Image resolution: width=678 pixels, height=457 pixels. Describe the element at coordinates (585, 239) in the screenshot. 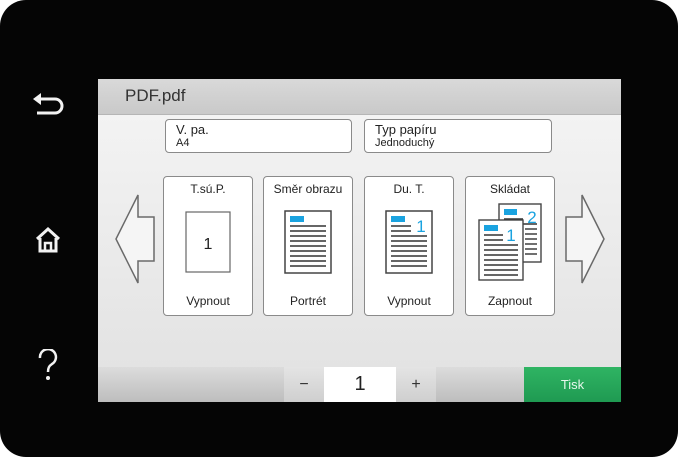

I see `next-arrow-button` at that location.